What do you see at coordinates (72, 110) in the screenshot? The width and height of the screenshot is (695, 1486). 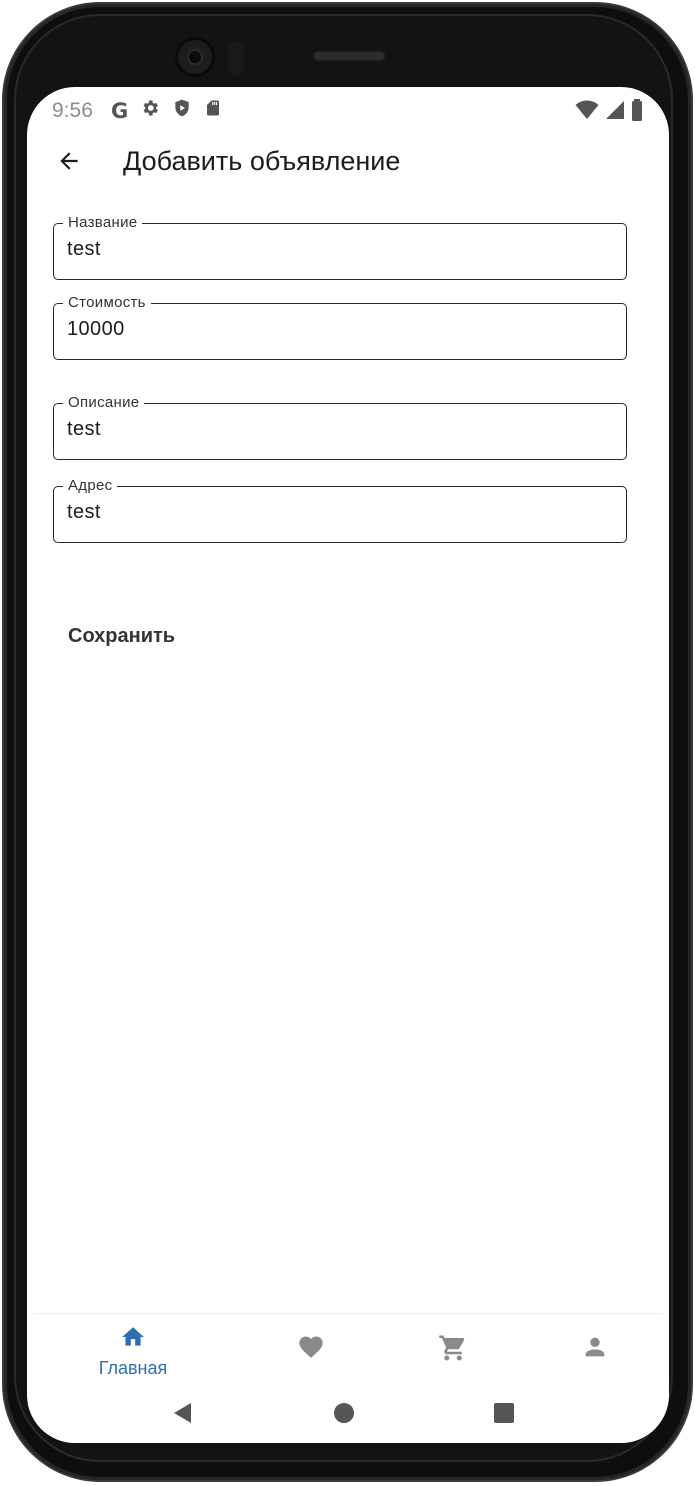 I see `status-time: 9:56` at bounding box center [72, 110].